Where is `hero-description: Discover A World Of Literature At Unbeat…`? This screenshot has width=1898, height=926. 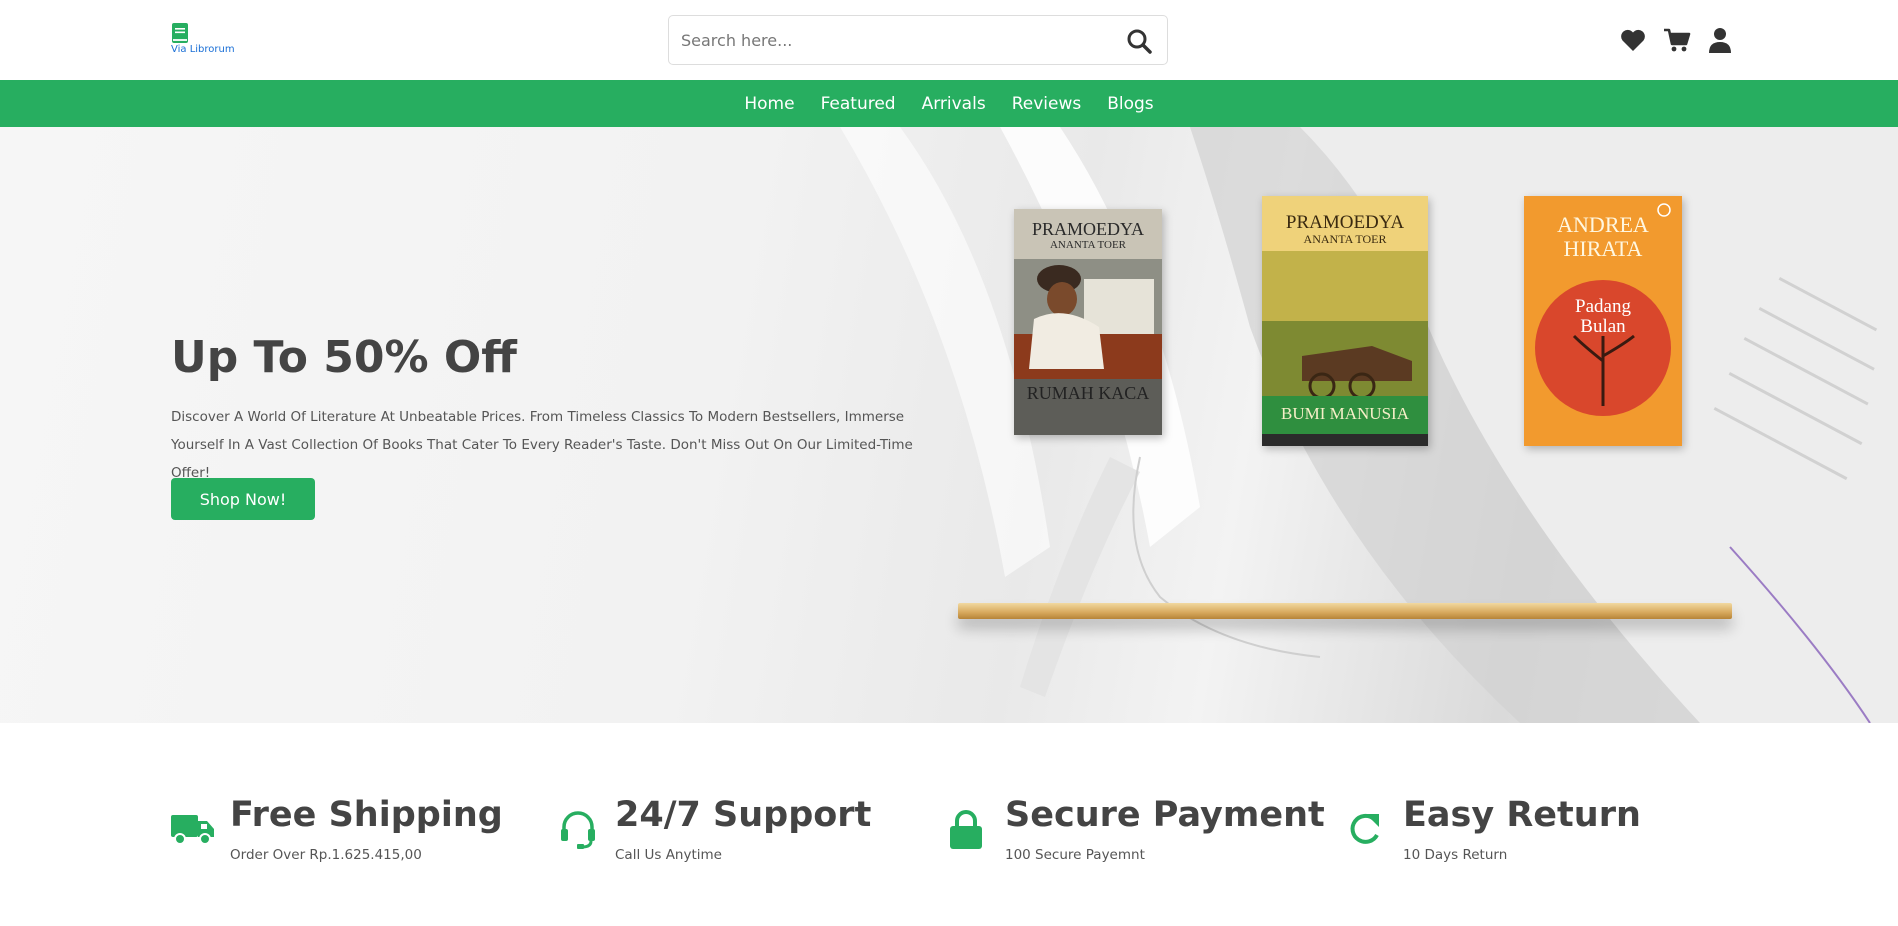 hero-description: Discover A World Of Literature At Unbeat… is located at coordinates (542, 445).